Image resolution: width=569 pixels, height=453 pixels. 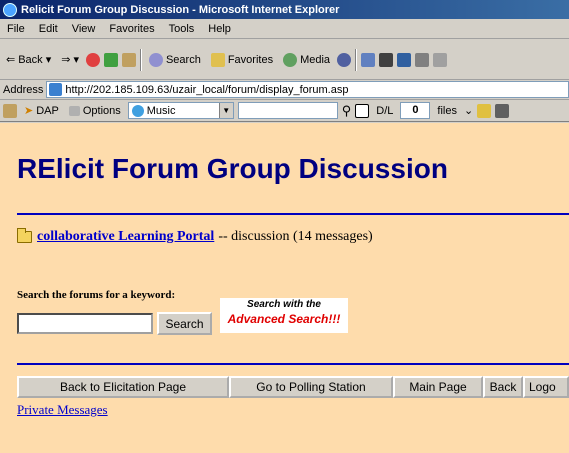 What do you see at coordinates (85, 323) in the screenshot?
I see `forum-search-input` at bounding box center [85, 323].